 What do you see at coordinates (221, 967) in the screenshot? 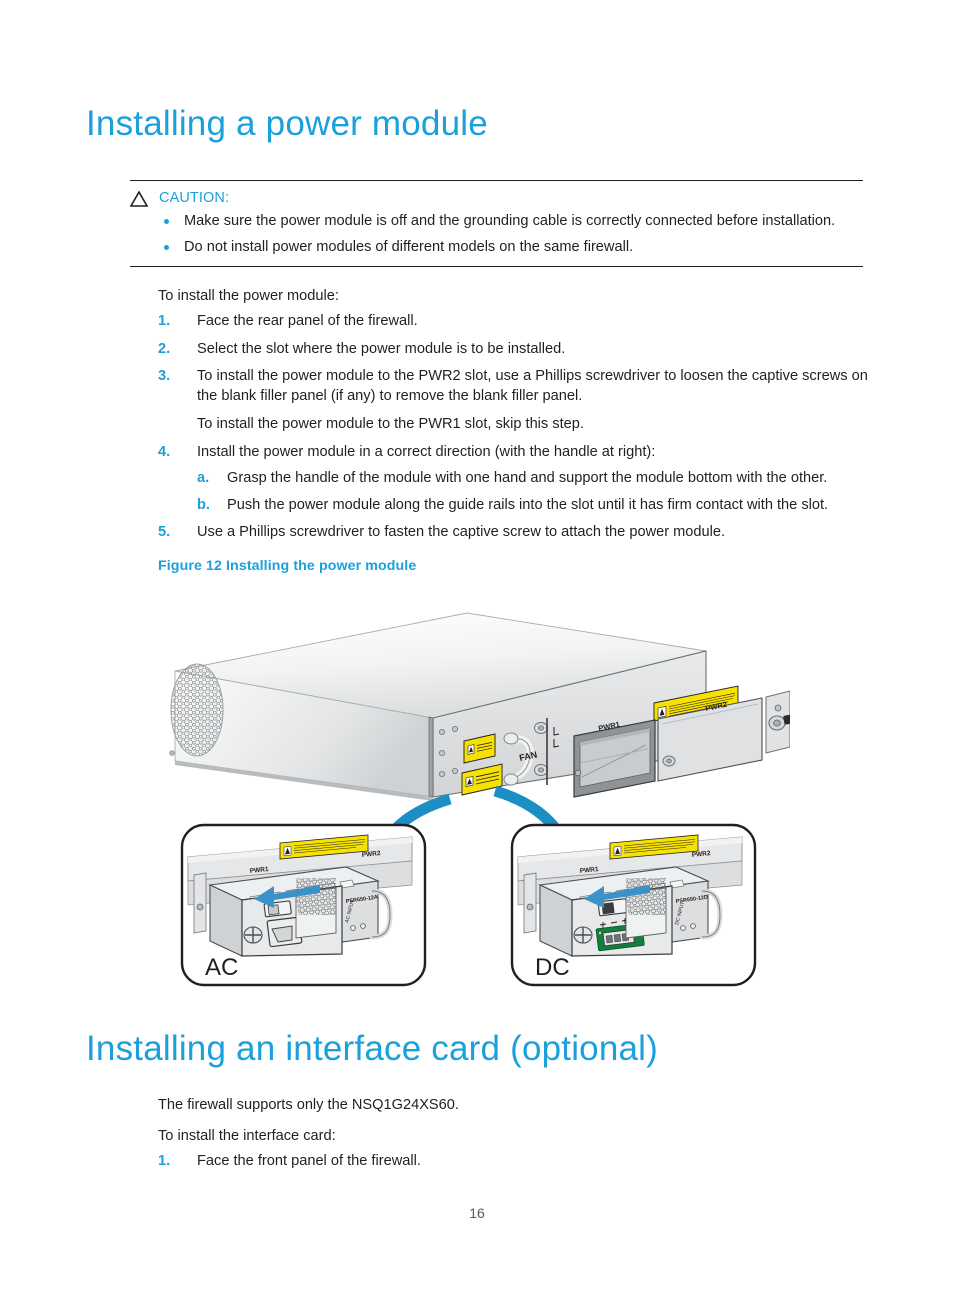
I see `ac-label: AC` at bounding box center [221, 967].